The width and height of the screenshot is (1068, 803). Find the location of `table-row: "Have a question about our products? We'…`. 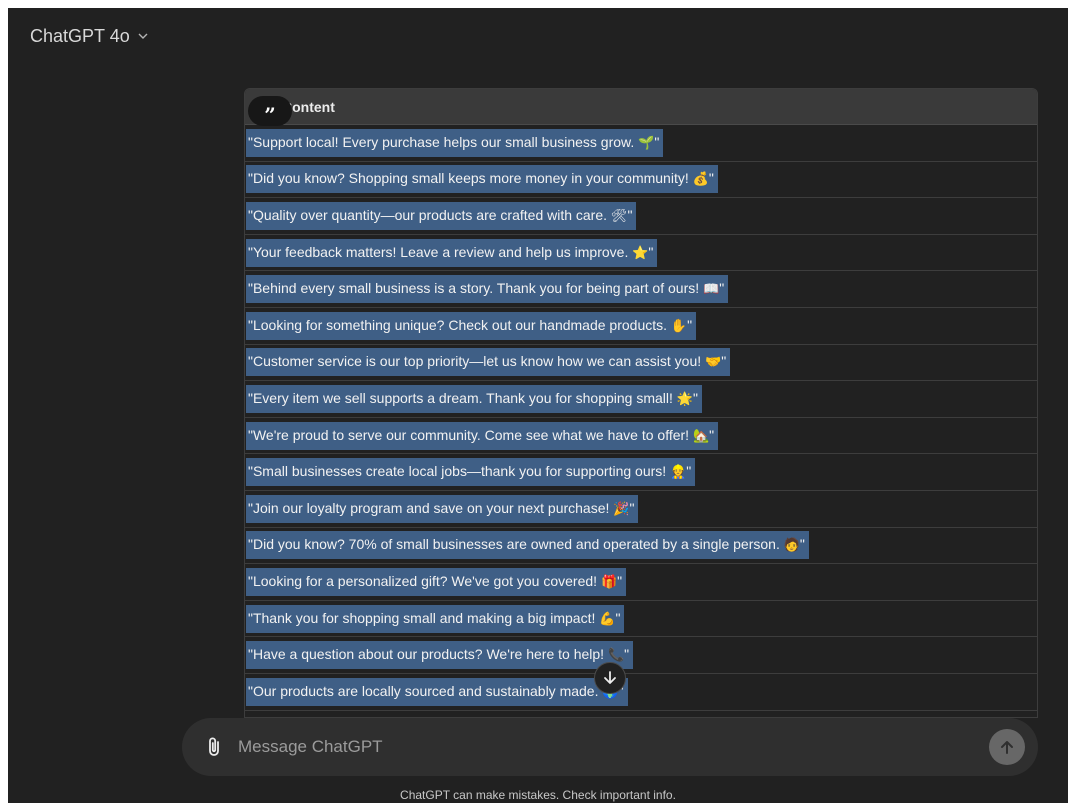

table-row: "Have a question about our products? We'… is located at coordinates (641, 655).